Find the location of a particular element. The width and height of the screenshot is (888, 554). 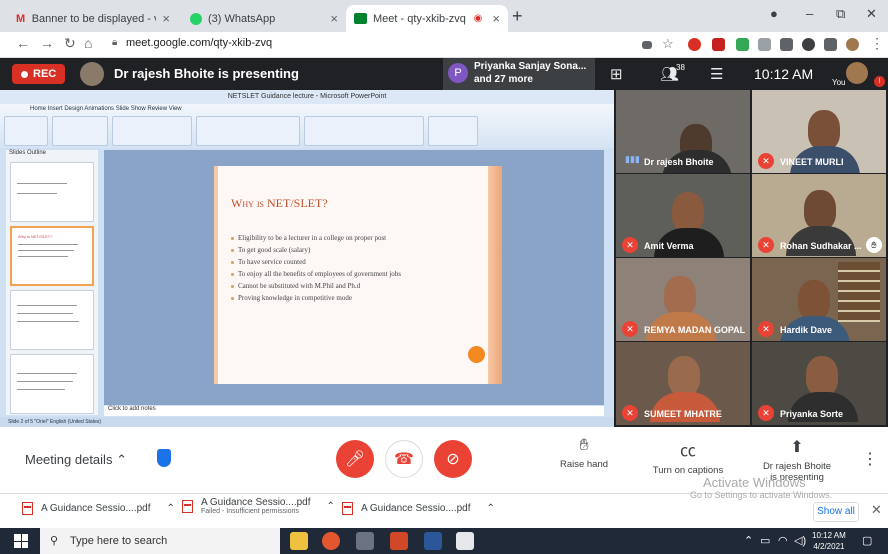

raise-hand-button: ✋︎ Raise hand is located at coordinates (584, 453).